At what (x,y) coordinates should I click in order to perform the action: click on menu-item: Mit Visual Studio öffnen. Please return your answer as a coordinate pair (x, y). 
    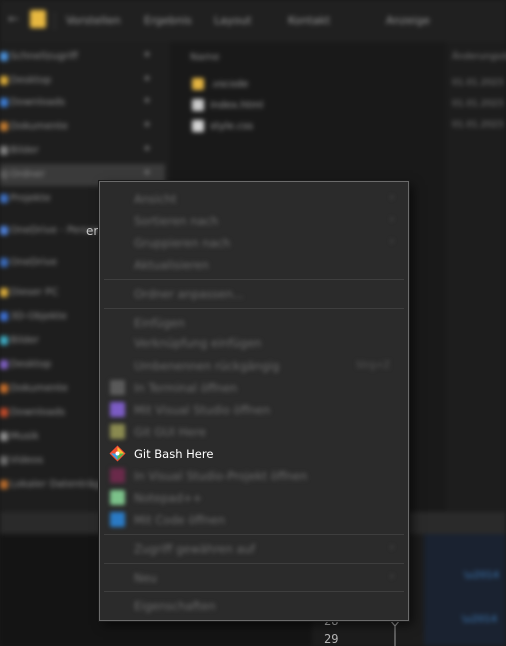
    Looking at the image, I should click on (254, 410).